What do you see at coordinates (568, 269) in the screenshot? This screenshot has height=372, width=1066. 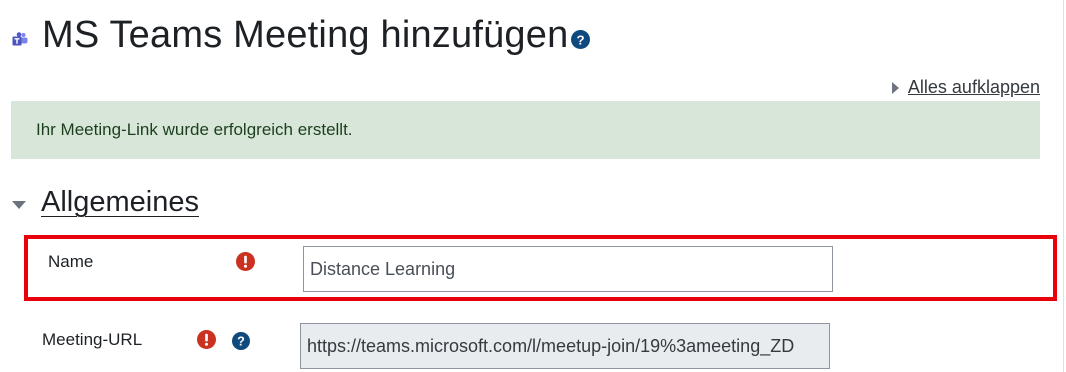 I see `name-input: Distance Learning` at bounding box center [568, 269].